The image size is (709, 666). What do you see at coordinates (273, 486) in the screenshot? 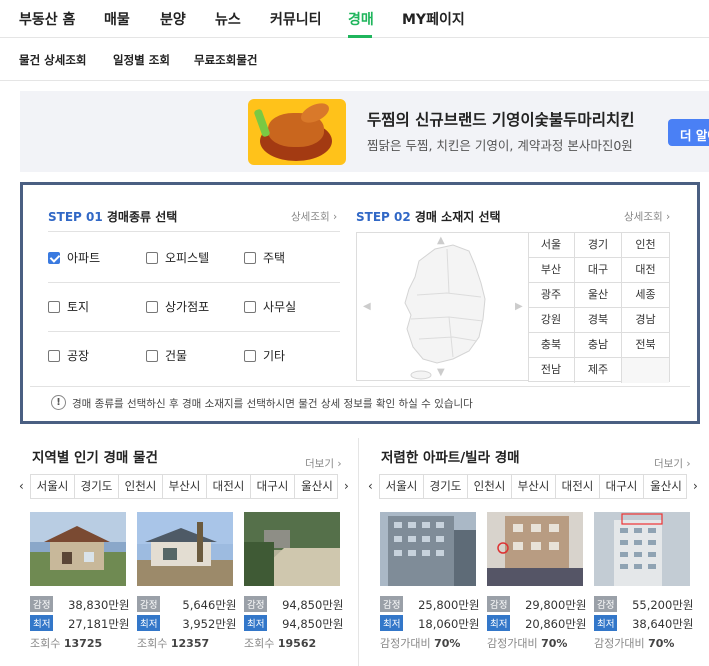
I see `popular-tab-daegu: 대구시` at bounding box center [273, 486].